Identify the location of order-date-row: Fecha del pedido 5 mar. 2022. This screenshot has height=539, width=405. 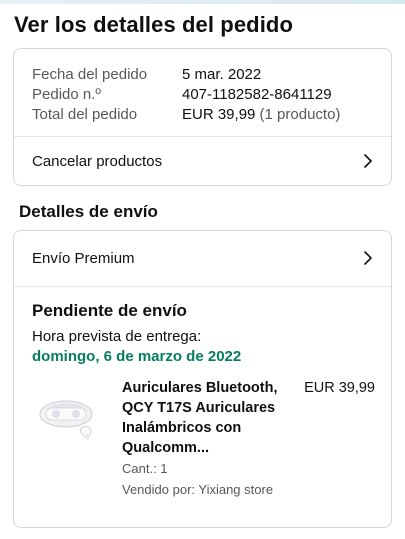
(186, 74).